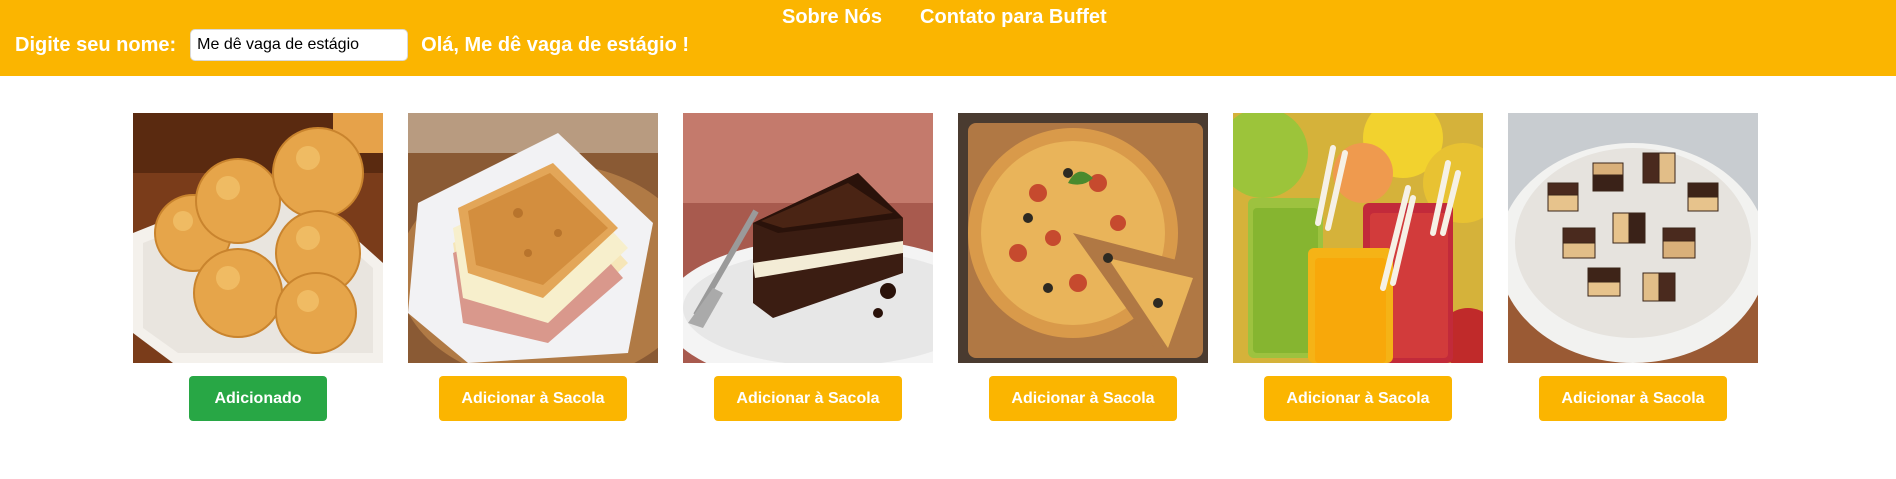  Describe the element at coordinates (1013, 17) in the screenshot. I see `nav-link-contato-buffet: Contato para Buffet` at that location.